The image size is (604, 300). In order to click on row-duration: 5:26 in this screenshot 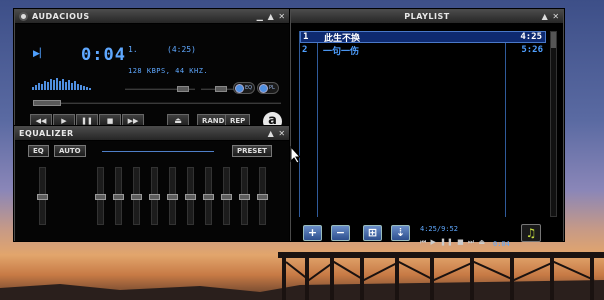, I will do `click(532, 50)`.